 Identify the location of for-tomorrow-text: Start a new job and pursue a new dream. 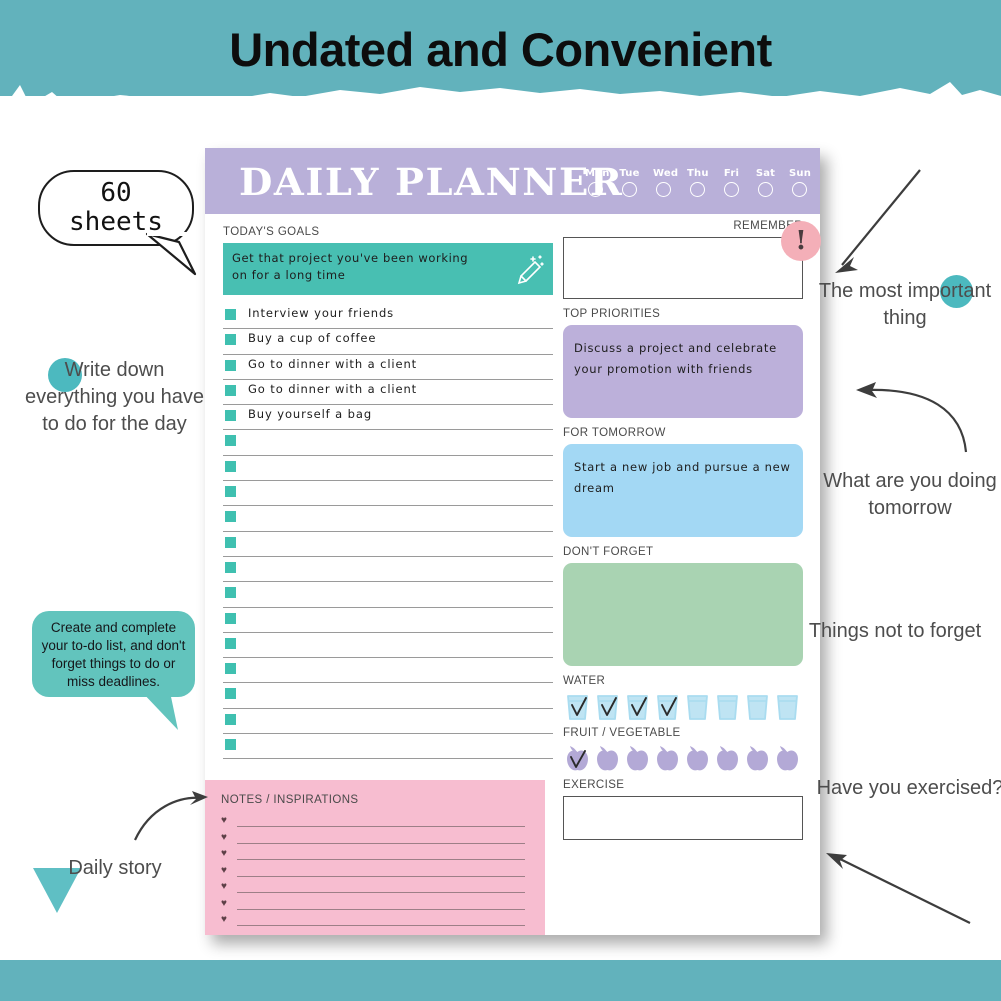
(682, 477).